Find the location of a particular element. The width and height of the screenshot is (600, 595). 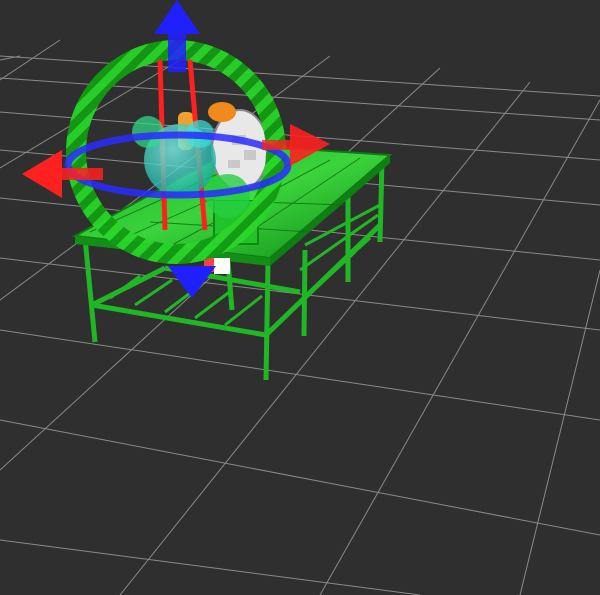

robot-arm-orange is located at coordinates (222, 112).